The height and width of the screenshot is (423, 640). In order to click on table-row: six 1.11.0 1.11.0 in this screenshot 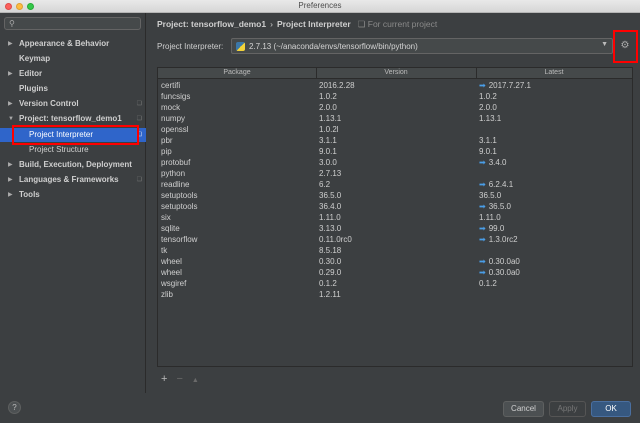, I will do `click(395, 217)`.